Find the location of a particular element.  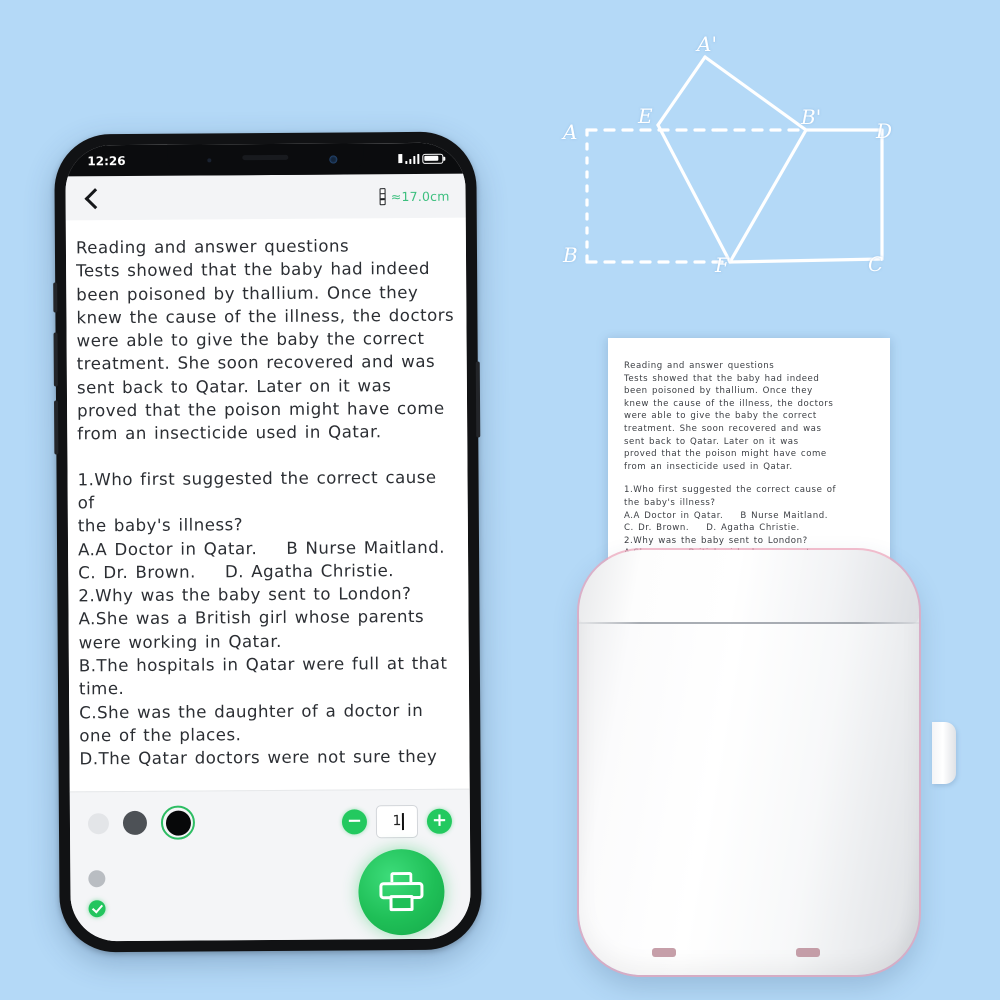

signal-bars-icon is located at coordinates (412, 158).